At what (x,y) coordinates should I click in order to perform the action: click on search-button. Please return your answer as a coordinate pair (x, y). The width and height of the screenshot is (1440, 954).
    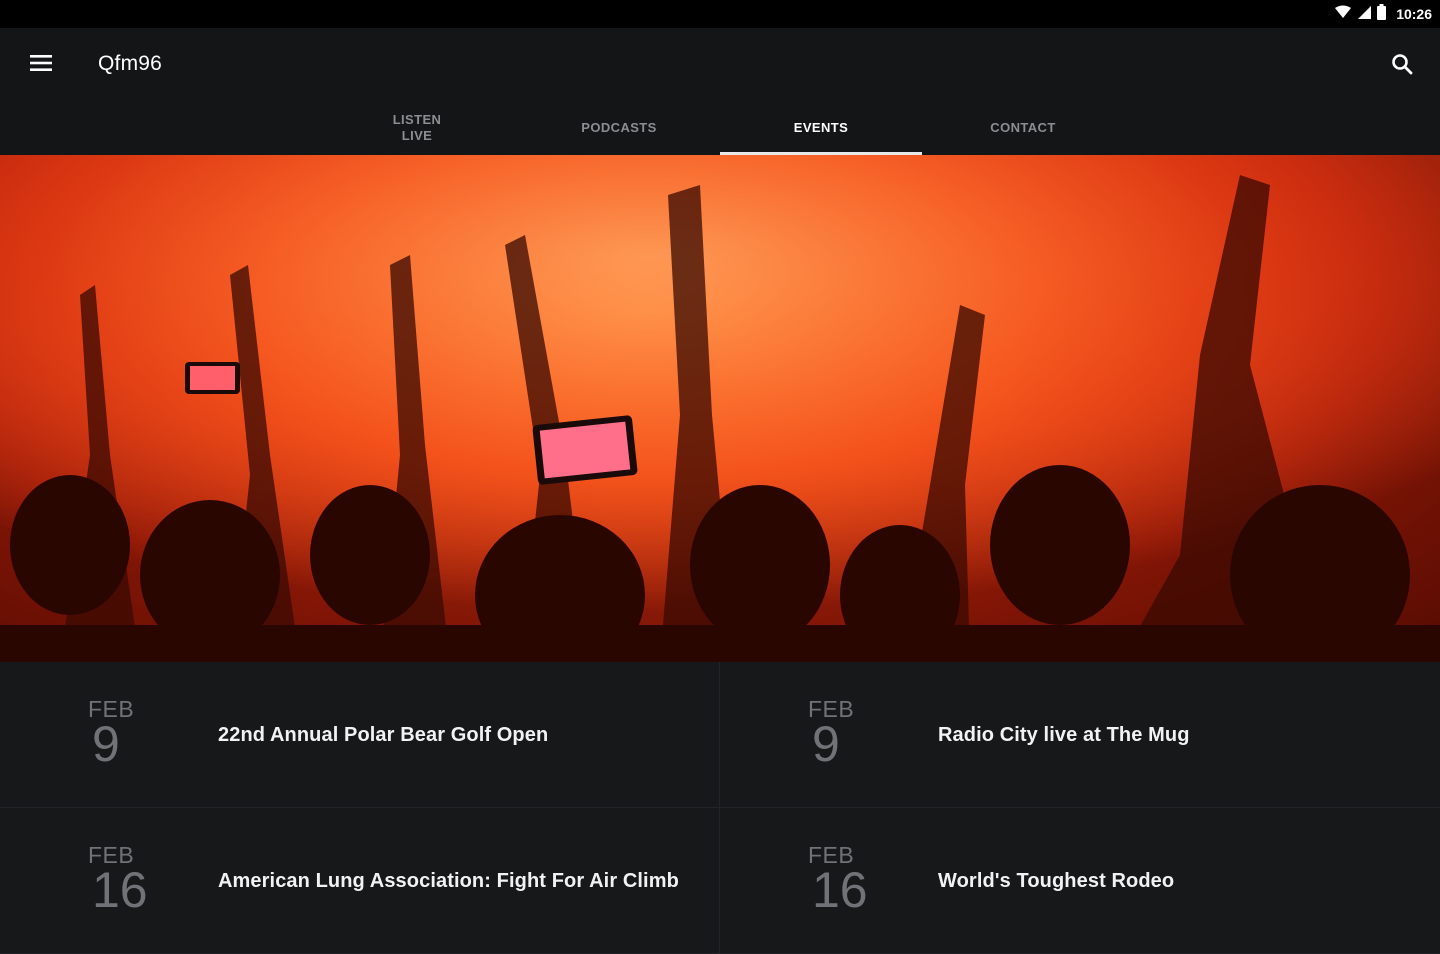
    Looking at the image, I should click on (1402, 66).